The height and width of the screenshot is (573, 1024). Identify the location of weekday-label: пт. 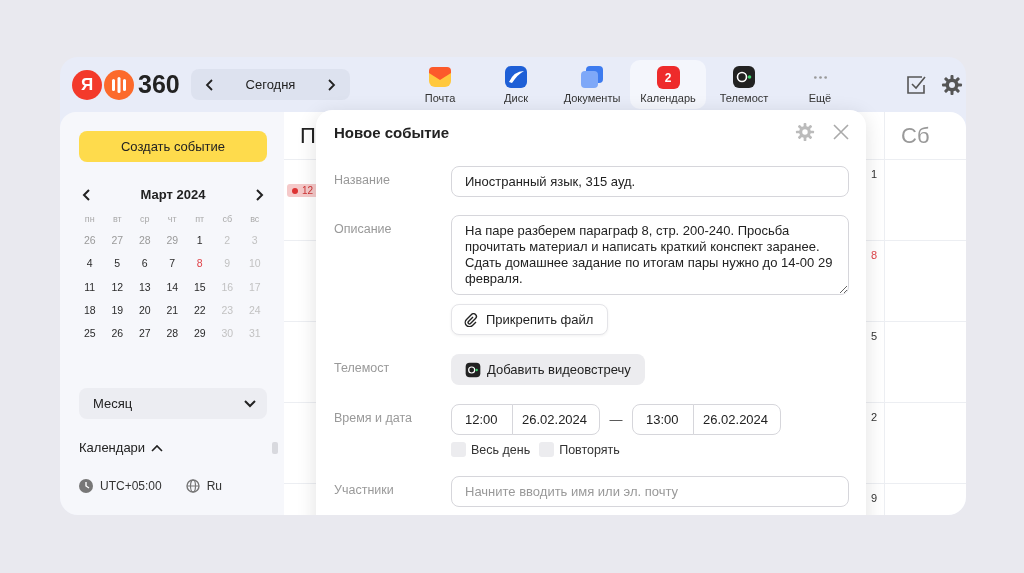
(200, 219).